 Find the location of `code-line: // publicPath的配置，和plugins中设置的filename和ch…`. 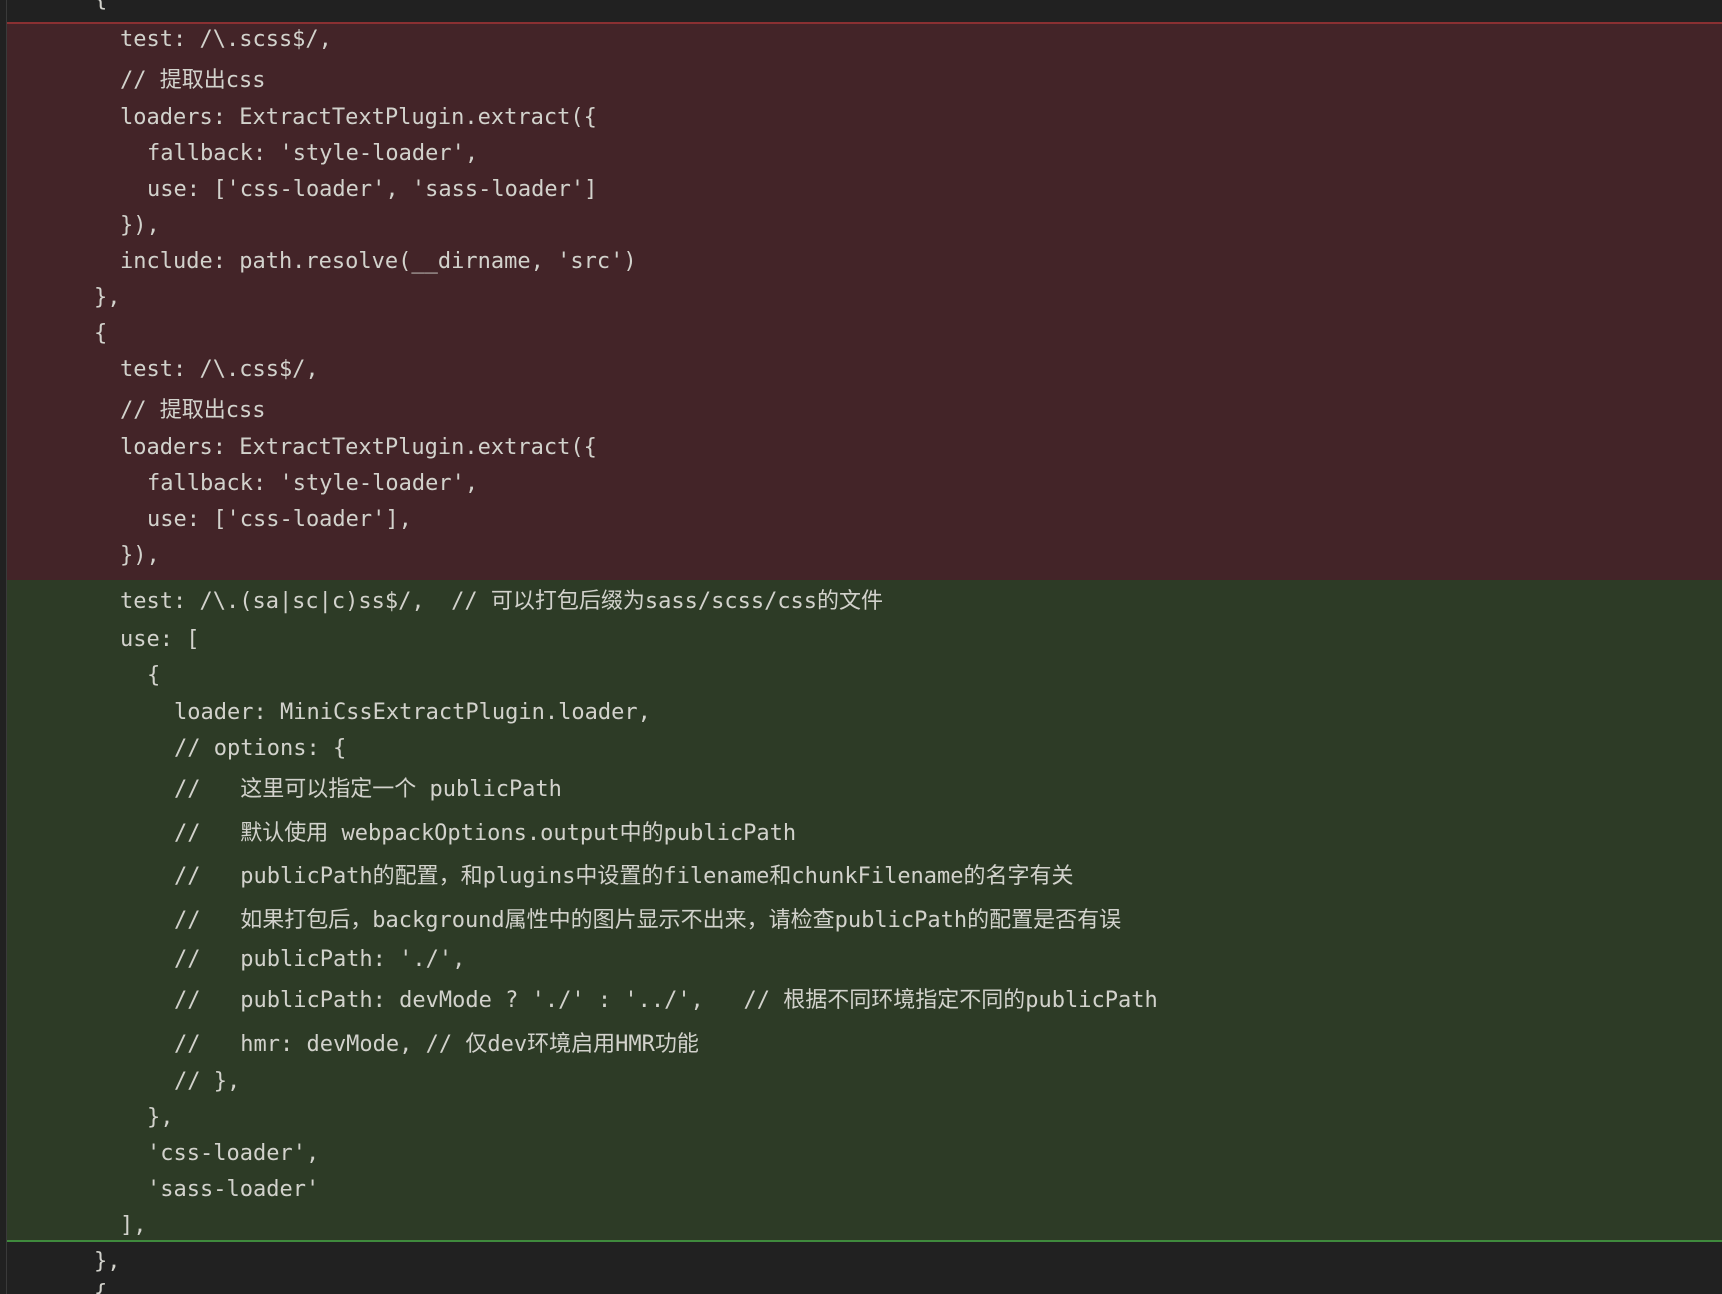

code-line: // publicPath的配置，和plugins中设置的filename和ch… is located at coordinates (624, 876).